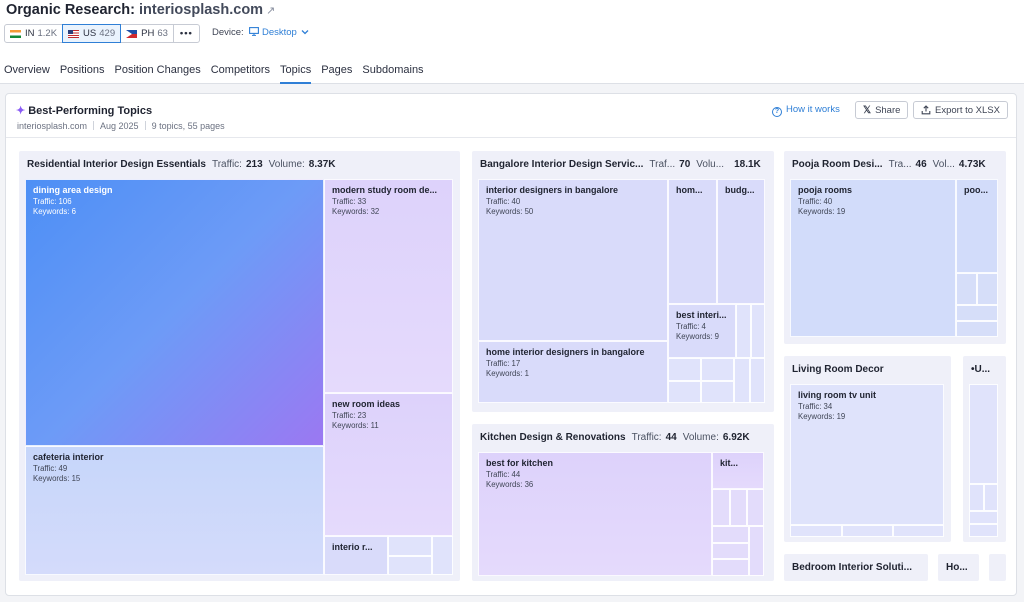 The width and height of the screenshot is (1024, 602). Describe the element at coordinates (15, 33) in the screenshot. I see `india-flag-icon` at that location.